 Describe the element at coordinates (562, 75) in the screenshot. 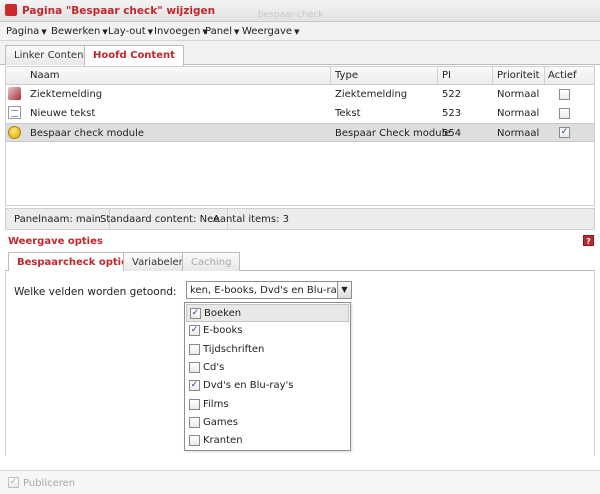

I see `column-header-actief: Actief` at that location.